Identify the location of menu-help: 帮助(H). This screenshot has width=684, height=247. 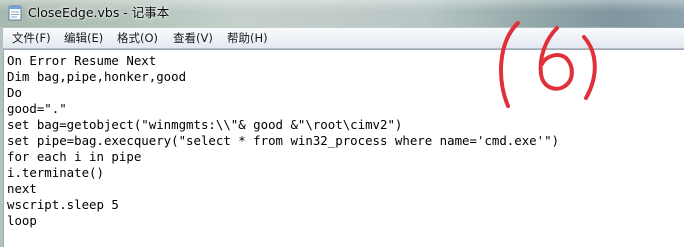
(247, 38).